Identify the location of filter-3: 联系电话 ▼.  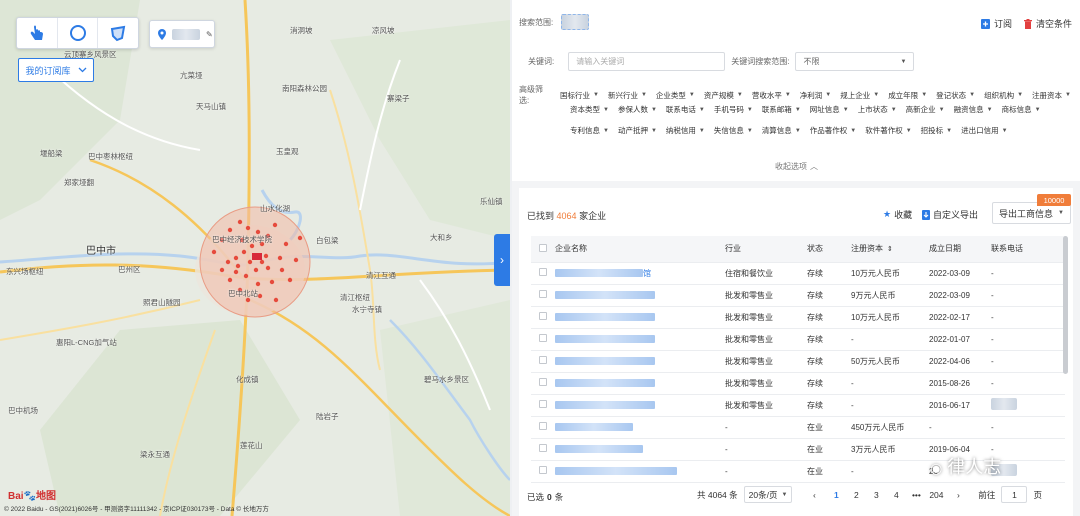
(685, 109).